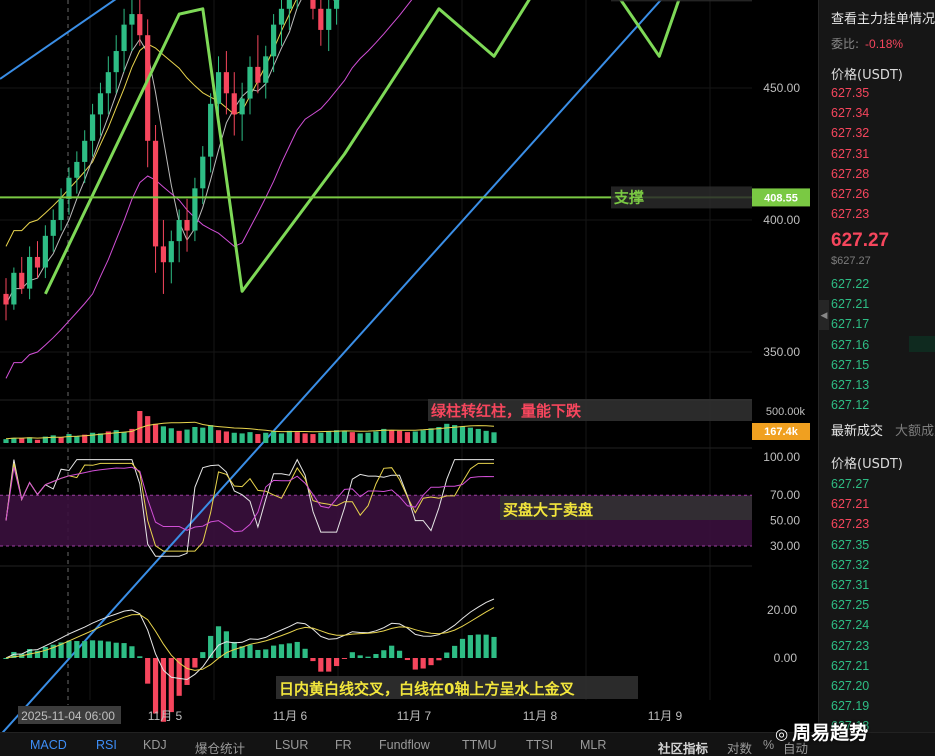 The height and width of the screenshot is (756, 935). Describe the element at coordinates (883, 17) in the screenshot. I see `orderbook-title: 查看主力挂单情况` at that location.